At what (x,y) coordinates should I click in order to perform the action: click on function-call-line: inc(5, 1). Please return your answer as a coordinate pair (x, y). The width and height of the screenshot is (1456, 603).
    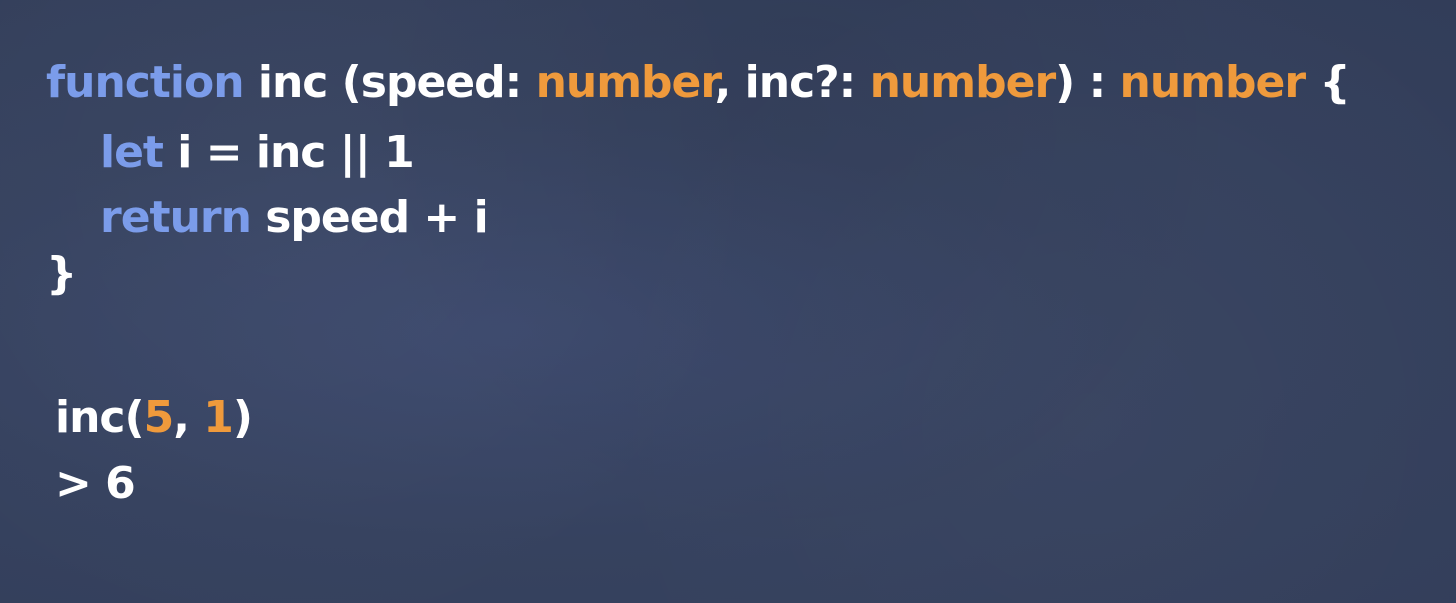
    Looking at the image, I should click on (154, 418).